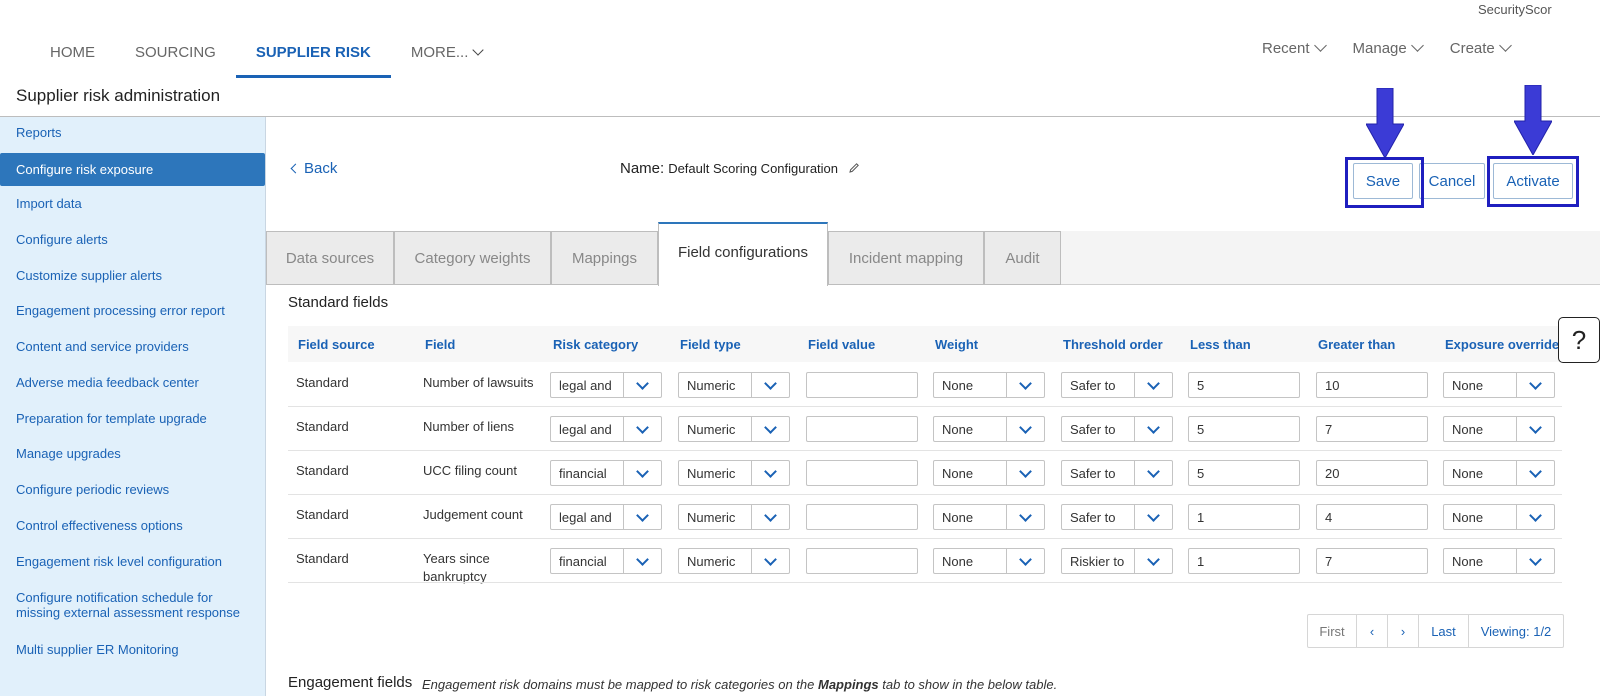 This screenshot has width=1600, height=696. What do you see at coordinates (136, 649) in the screenshot?
I see `sidebar-item-multi-supplier-er-monitoring: Multi supplier ER Monitoring` at bounding box center [136, 649].